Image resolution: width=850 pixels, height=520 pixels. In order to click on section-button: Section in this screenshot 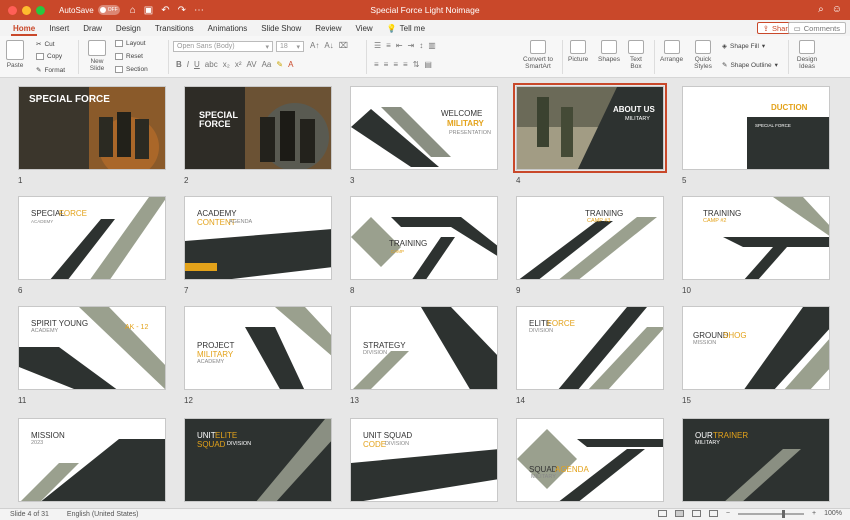, I will do `click(131, 69)`.